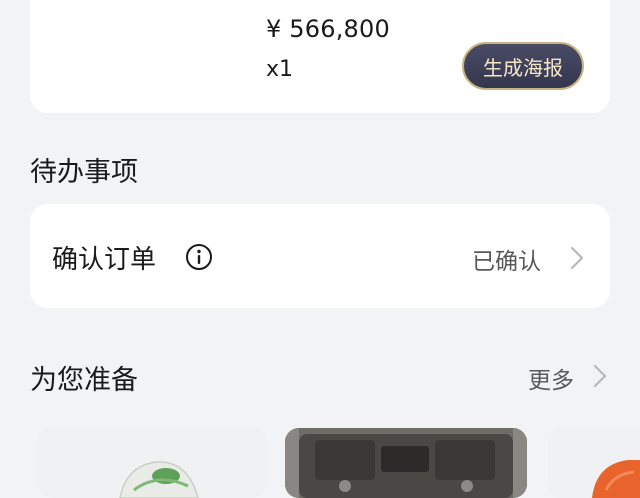 This screenshot has height=498, width=640. Describe the element at coordinates (104, 260) in the screenshot. I see `todo-item-label: 确认订单` at that location.